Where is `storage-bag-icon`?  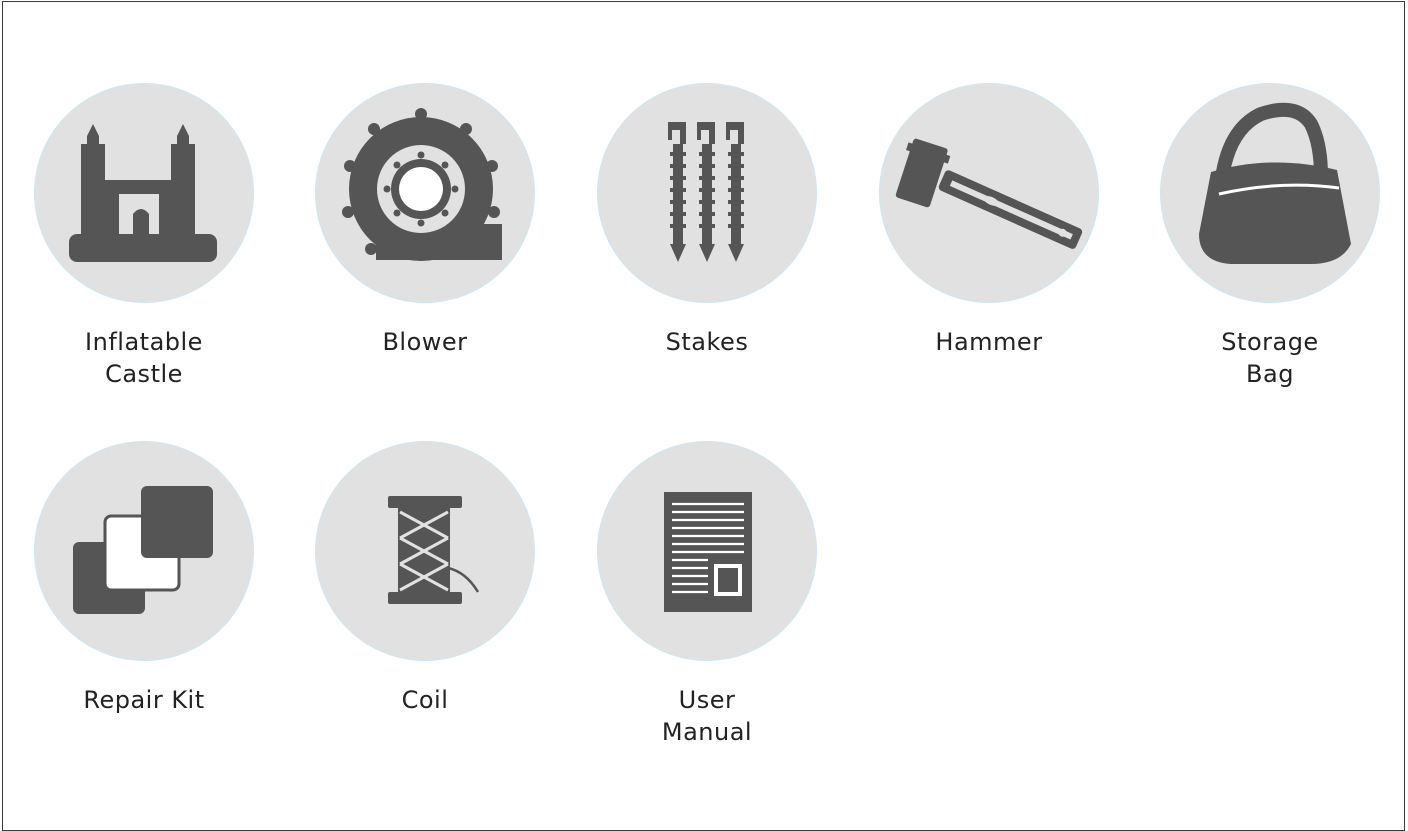
storage-bag-icon is located at coordinates (1275, 183).